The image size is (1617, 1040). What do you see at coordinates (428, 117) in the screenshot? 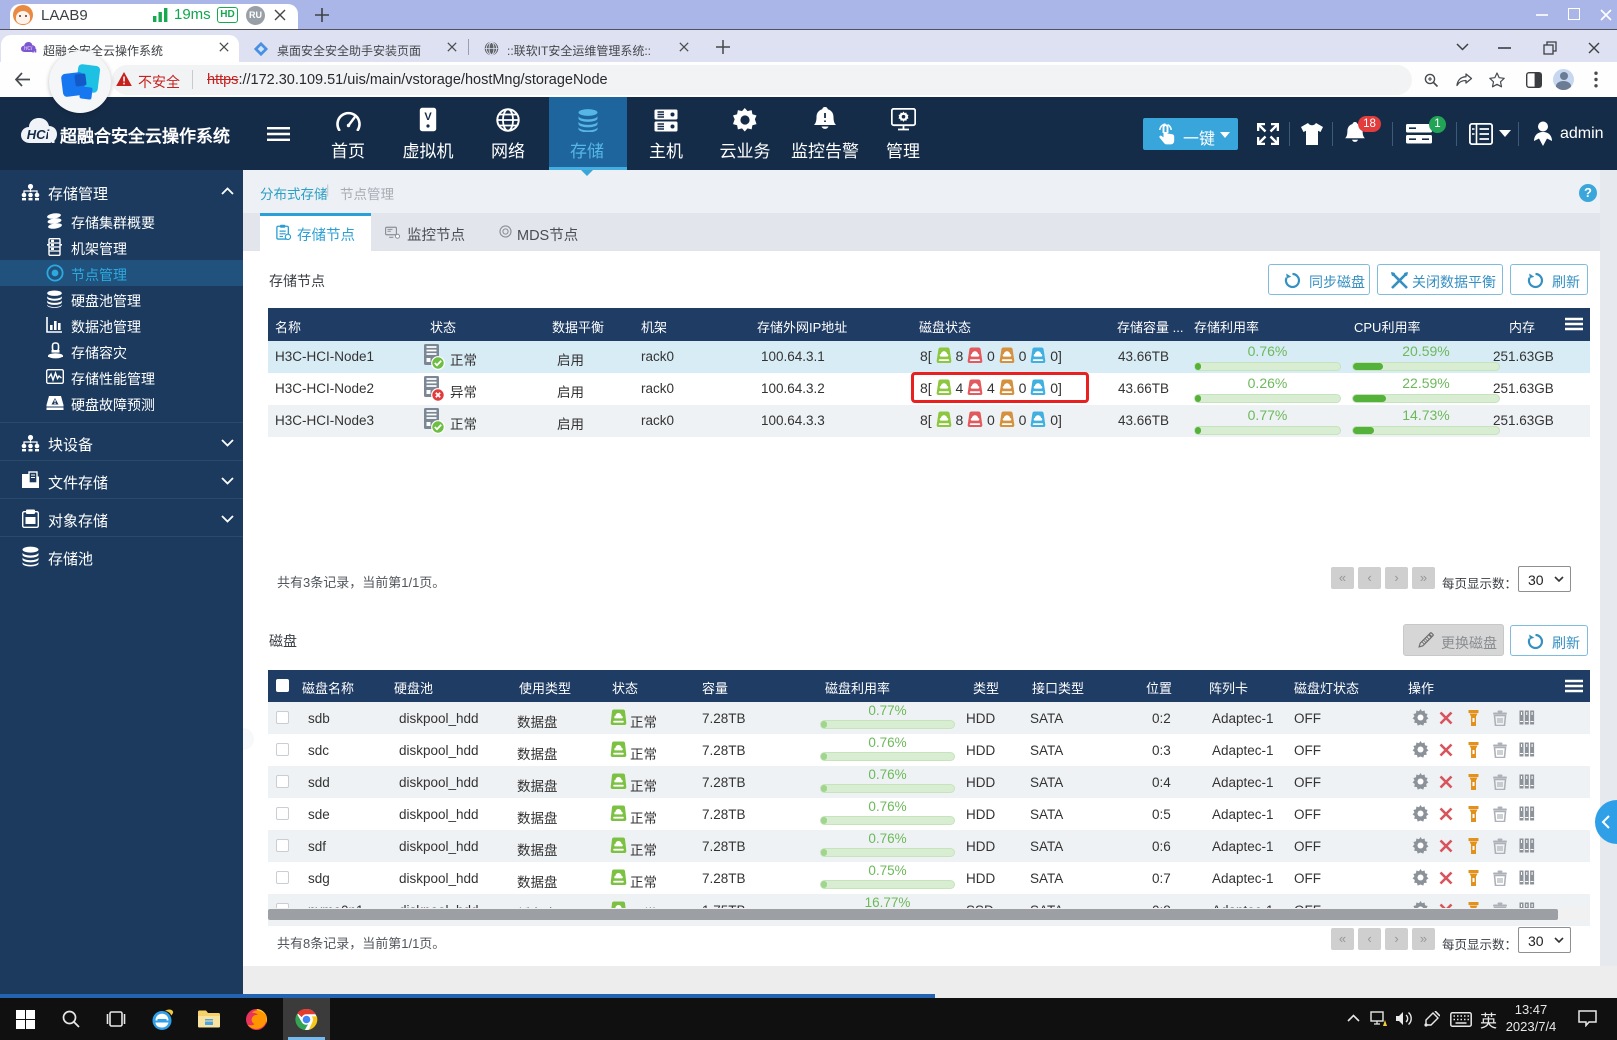
I see `svg-text: V` at bounding box center [428, 117].